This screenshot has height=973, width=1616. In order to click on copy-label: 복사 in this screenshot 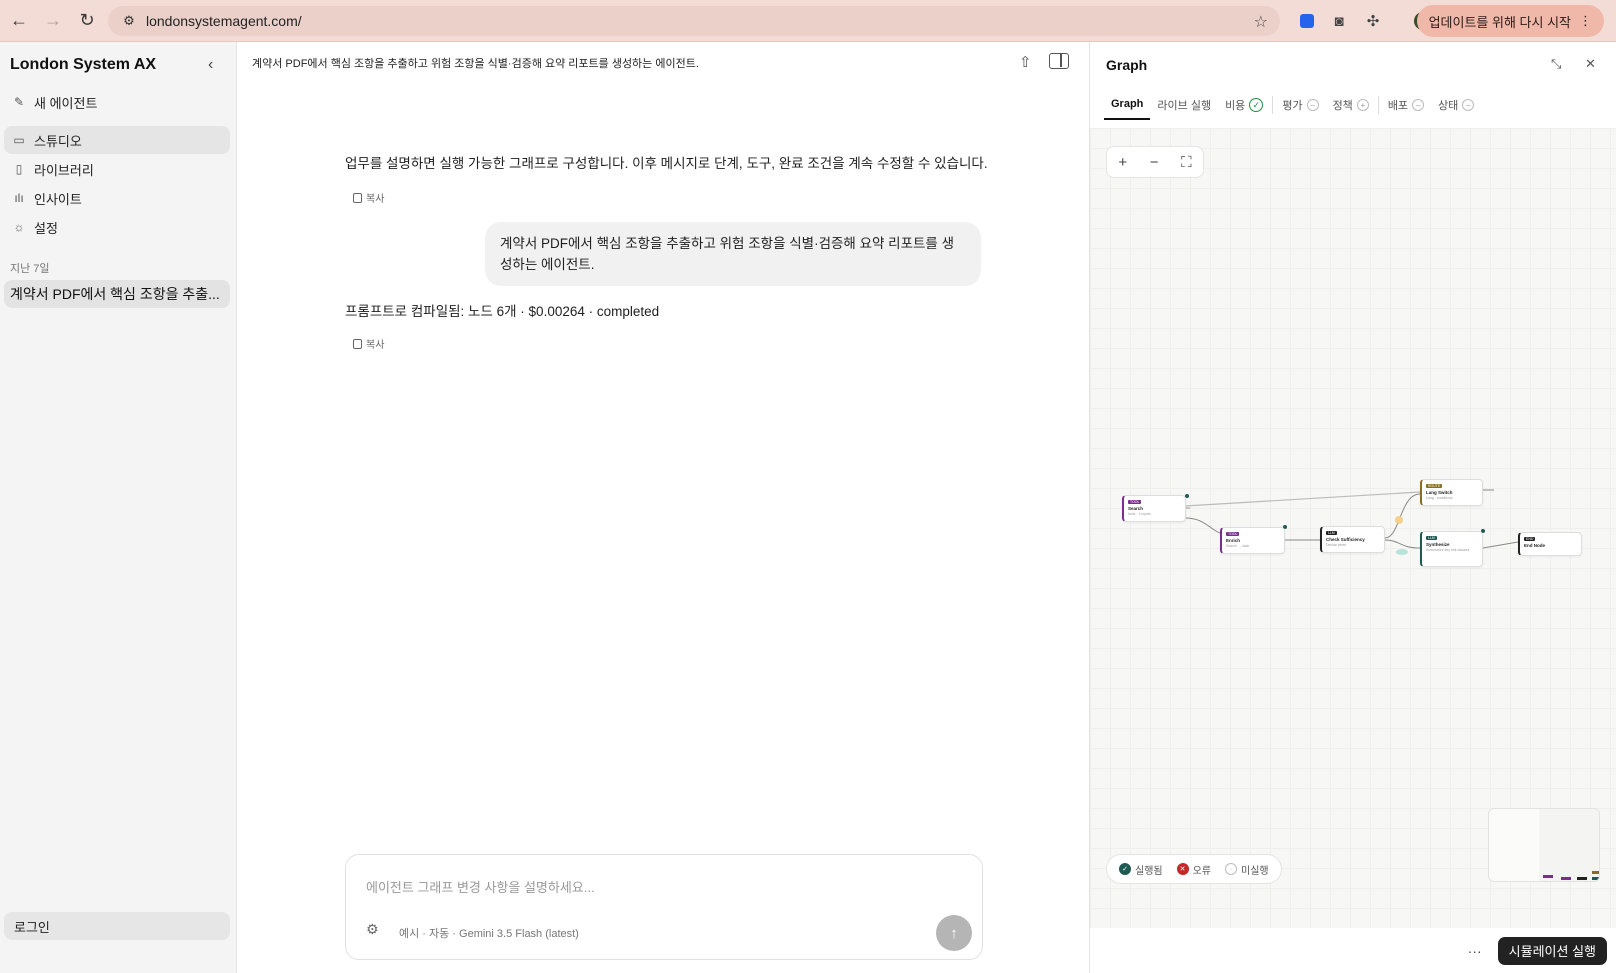, I will do `click(375, 345)`.